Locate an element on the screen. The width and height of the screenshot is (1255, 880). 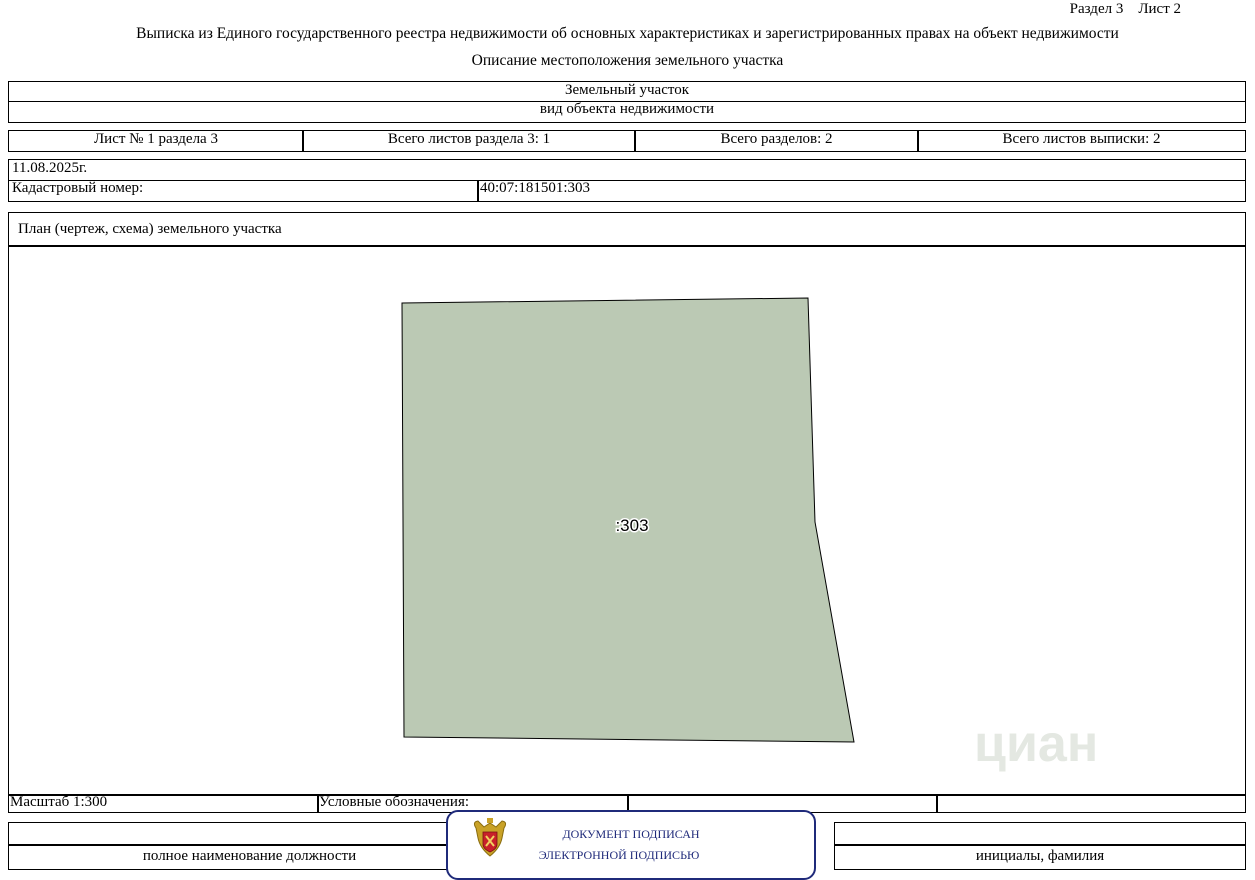
parcel-label: :303 is located at coordinates (631, 525).